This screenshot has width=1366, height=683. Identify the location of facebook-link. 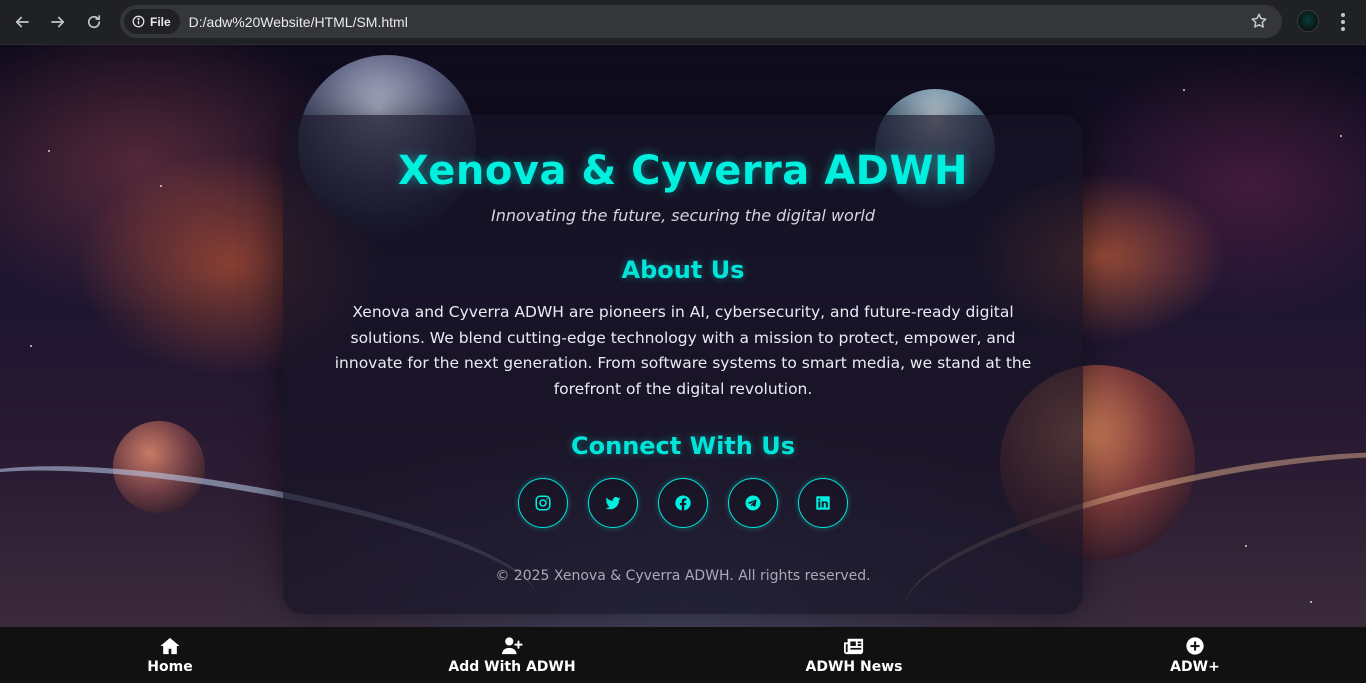
(683, 503).